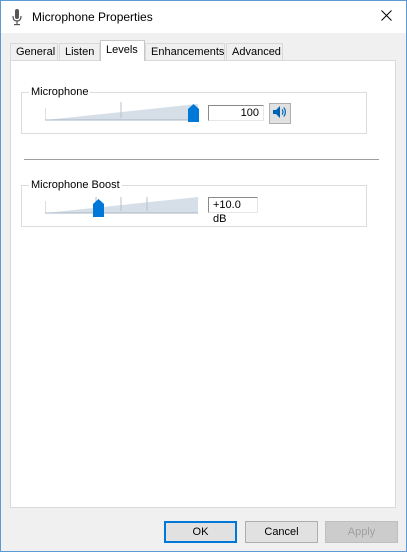  Describe the element at coordinates (361, 532) in the screenshot. I see `apply-button: Apply` at that location.